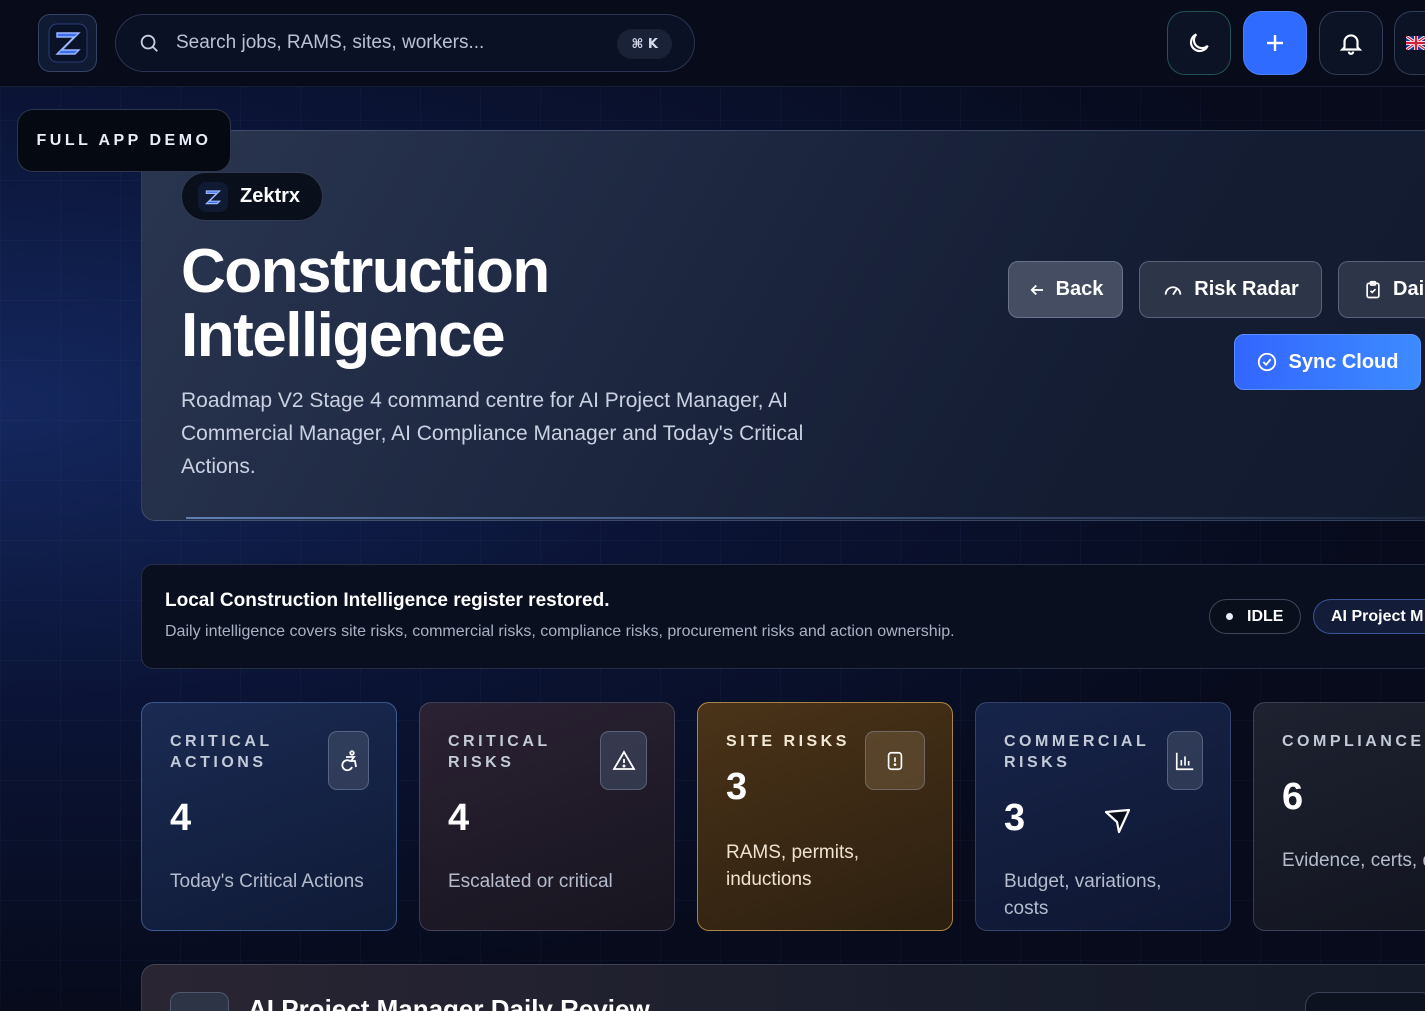  What do you see at coordinates (530, 881) in the screenshot?
I see `card-description: Escalated or critical` at bounding box center [530, 881].